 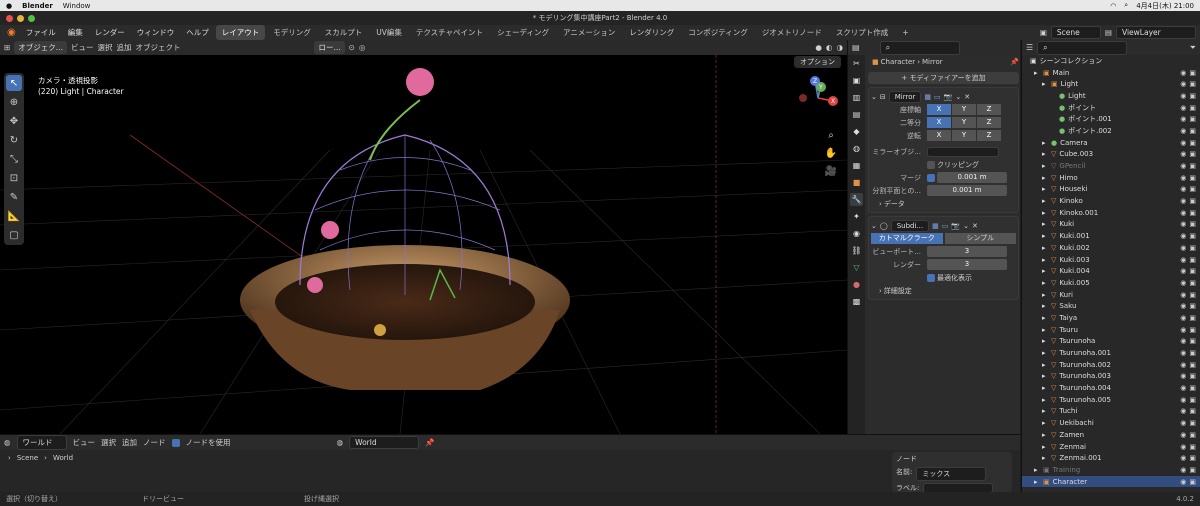 What do you see at coordinates (718, 32) in the screenshot?
I see `tab-compositing: コンポジティング` at bounding box center [718, 32].